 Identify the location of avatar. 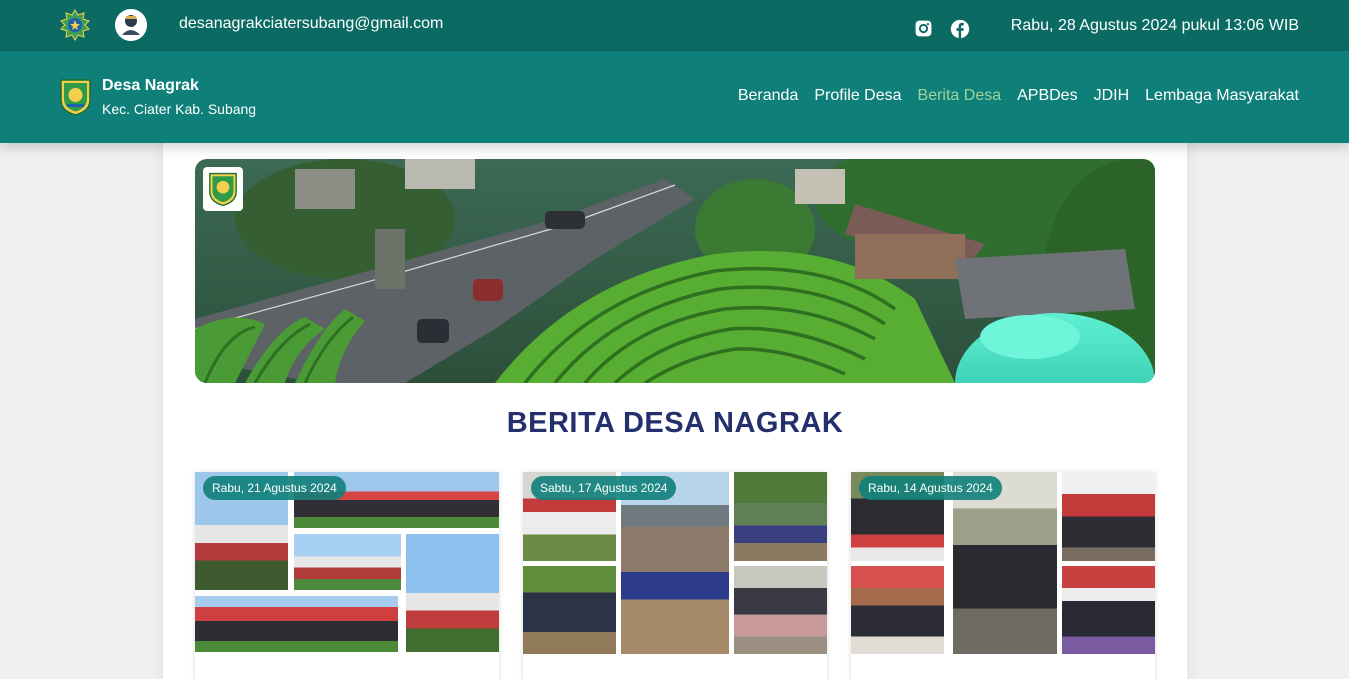
(131, 25).